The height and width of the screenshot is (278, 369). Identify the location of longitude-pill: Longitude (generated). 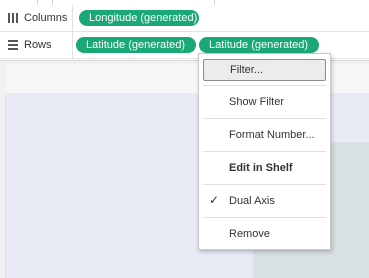
(139, 18).